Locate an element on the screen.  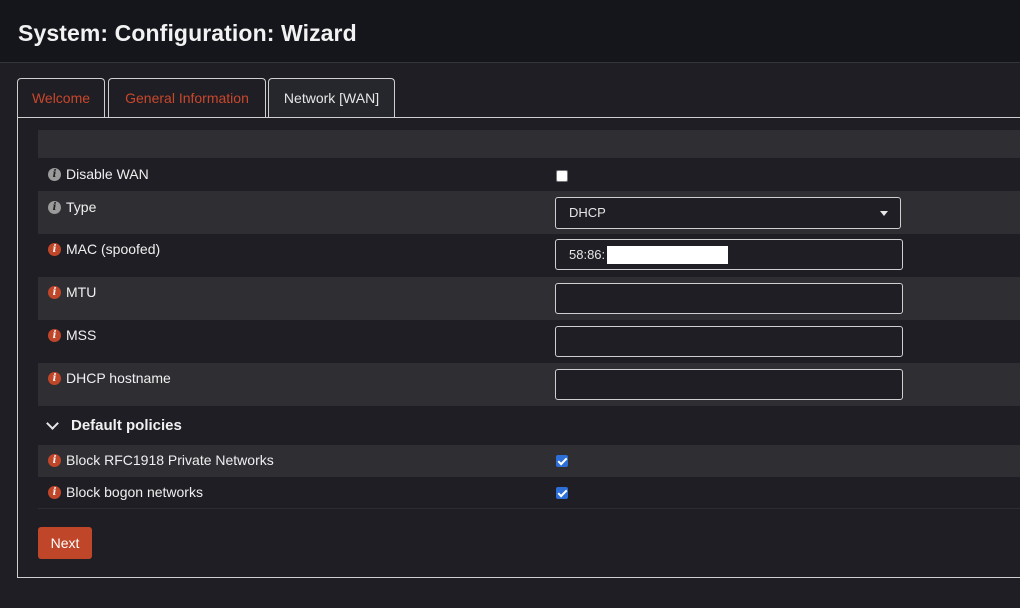
mtu-input is located at coordinates (729, 298).